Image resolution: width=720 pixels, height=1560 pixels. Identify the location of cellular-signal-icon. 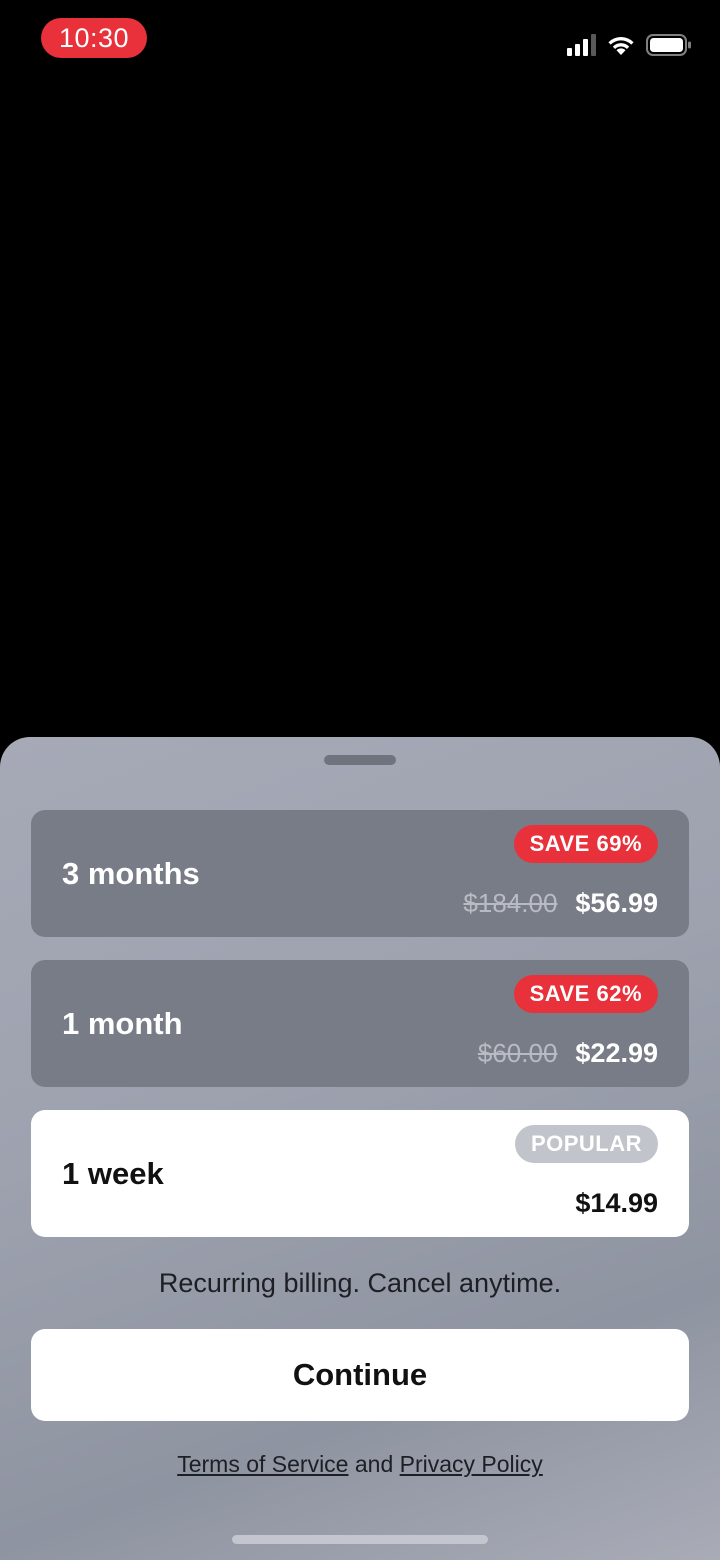
(581, 45).